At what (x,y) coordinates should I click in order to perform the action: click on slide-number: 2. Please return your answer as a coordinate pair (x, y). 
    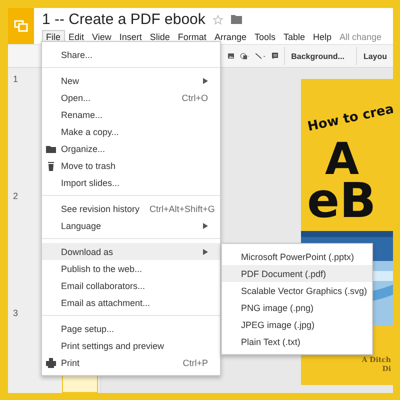
    Looking at the image, I should click on (15, 196).